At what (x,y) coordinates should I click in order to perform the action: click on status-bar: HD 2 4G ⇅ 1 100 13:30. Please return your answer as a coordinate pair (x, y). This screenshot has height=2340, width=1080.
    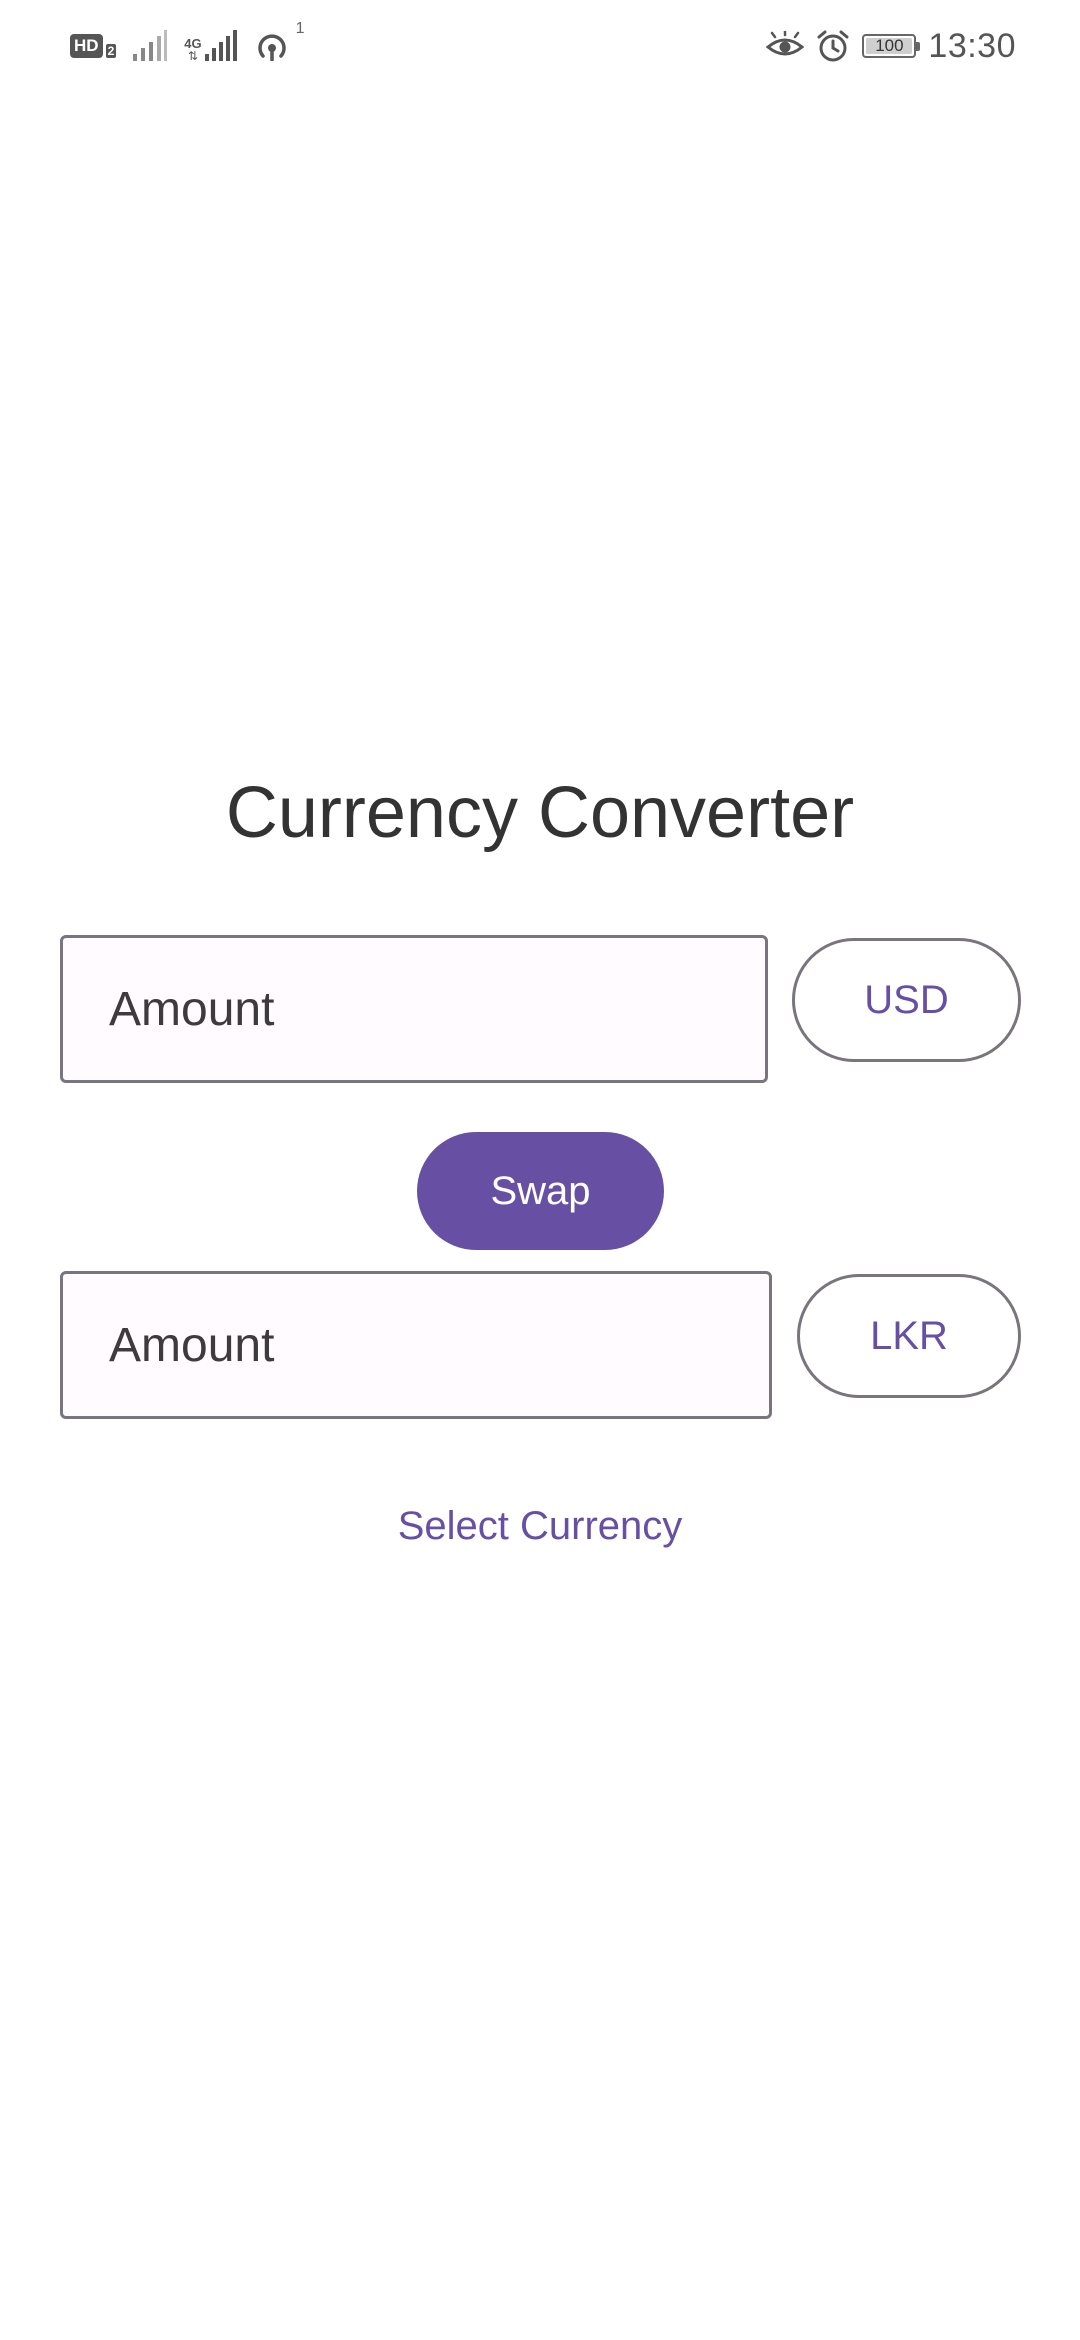
    Looking at the image, I should click on (540, 46).